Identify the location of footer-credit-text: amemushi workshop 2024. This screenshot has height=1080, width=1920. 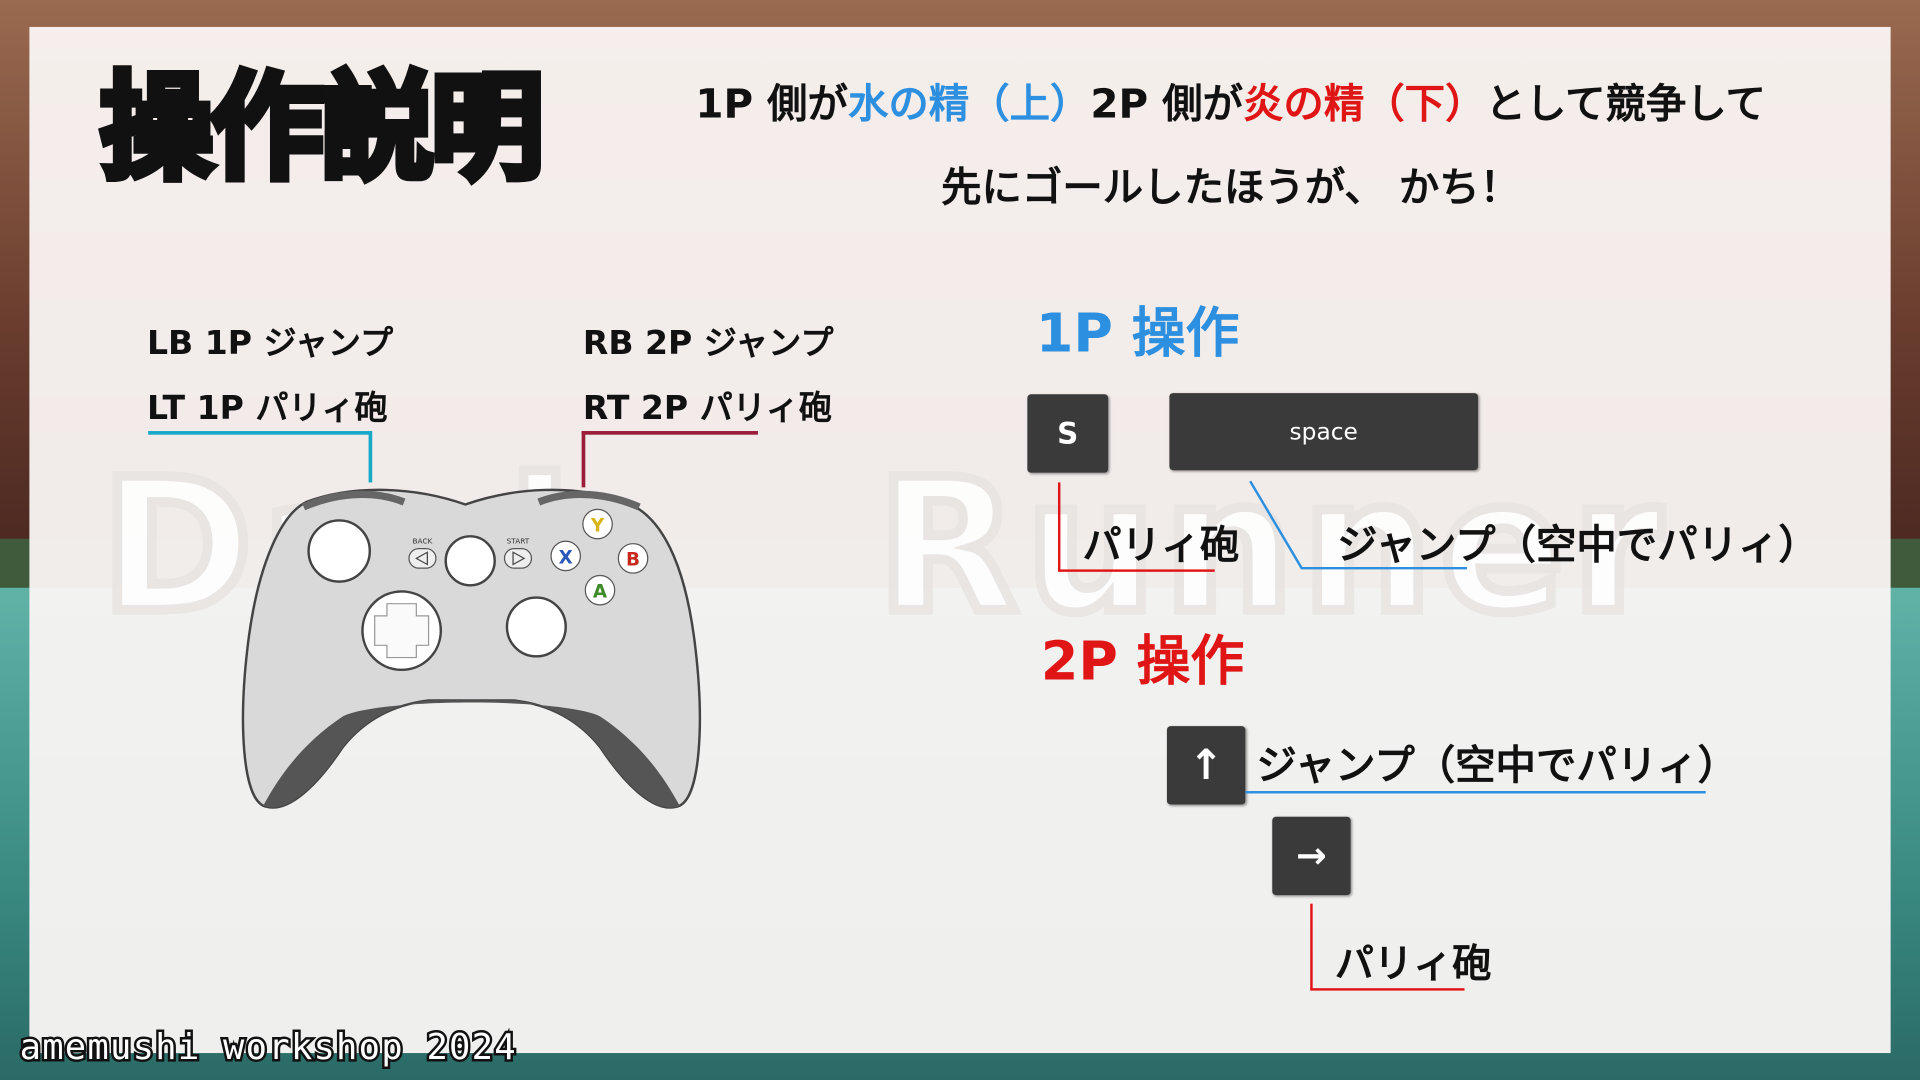
(268, 1047).